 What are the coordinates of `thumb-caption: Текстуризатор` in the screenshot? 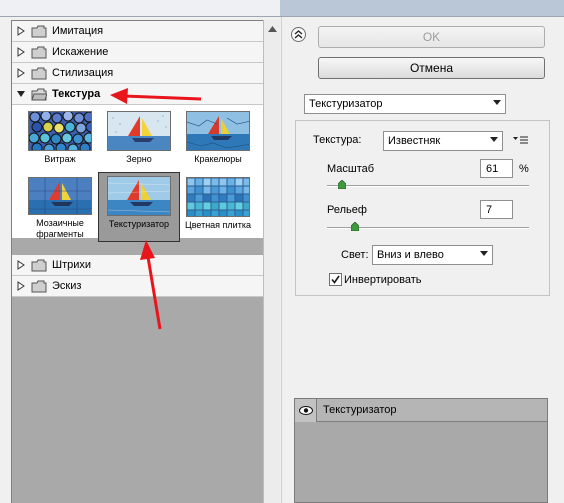 It's located at (139, 224).